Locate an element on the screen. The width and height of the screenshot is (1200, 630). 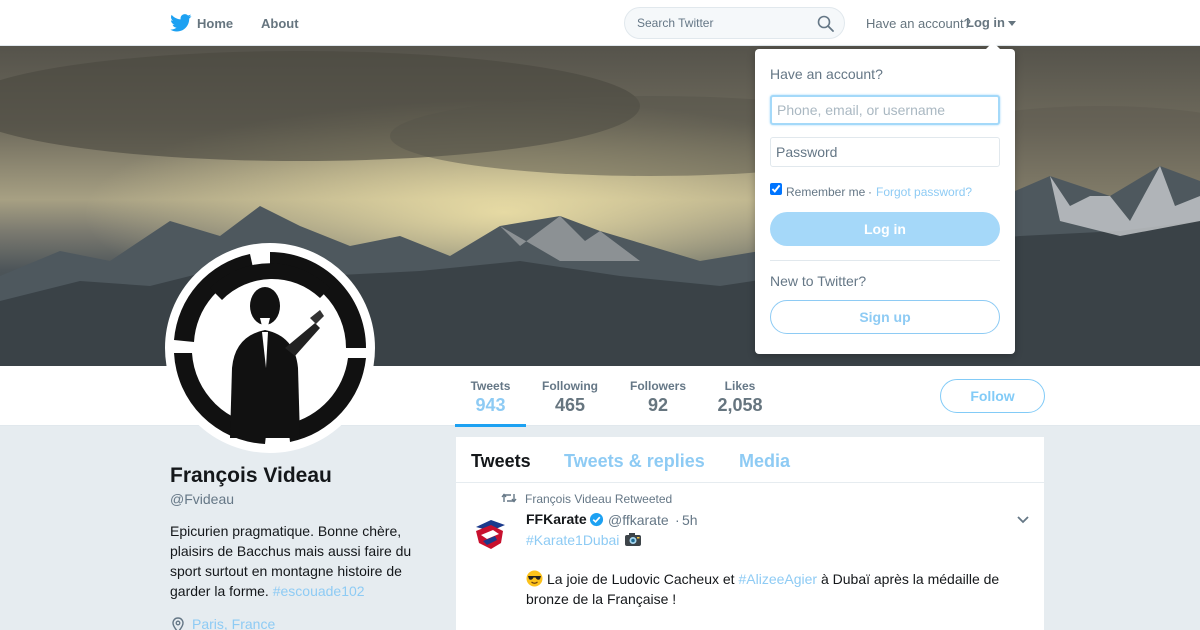
twitter-bird-icon is located at coordinates (181, 23).